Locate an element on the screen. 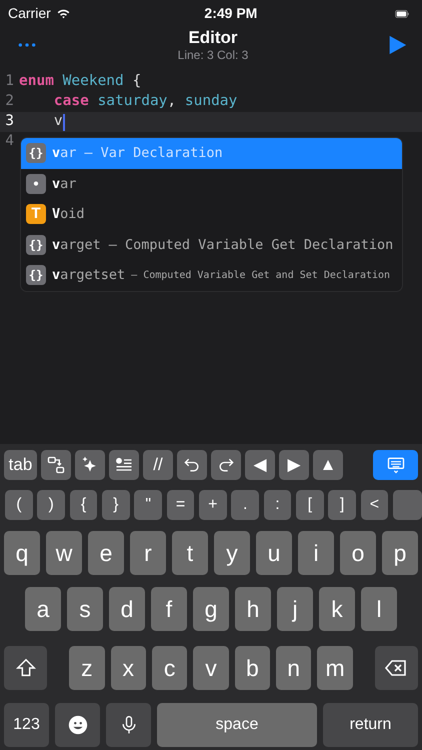 This screenshot has height=750, width=422. code-line: case saturday, sunday is located at coordinates (145, 102).